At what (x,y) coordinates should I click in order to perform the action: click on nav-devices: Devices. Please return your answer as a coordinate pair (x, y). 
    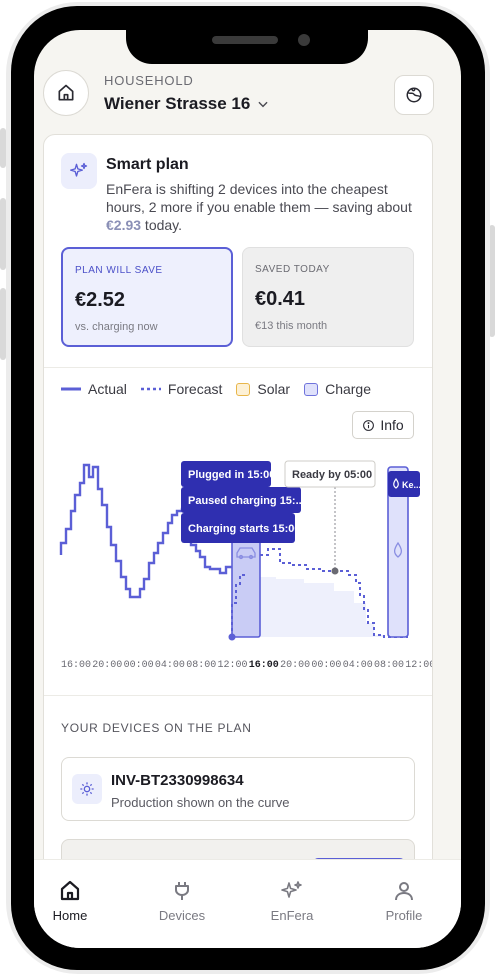
    Looking at the image, I should click on (182, 900).